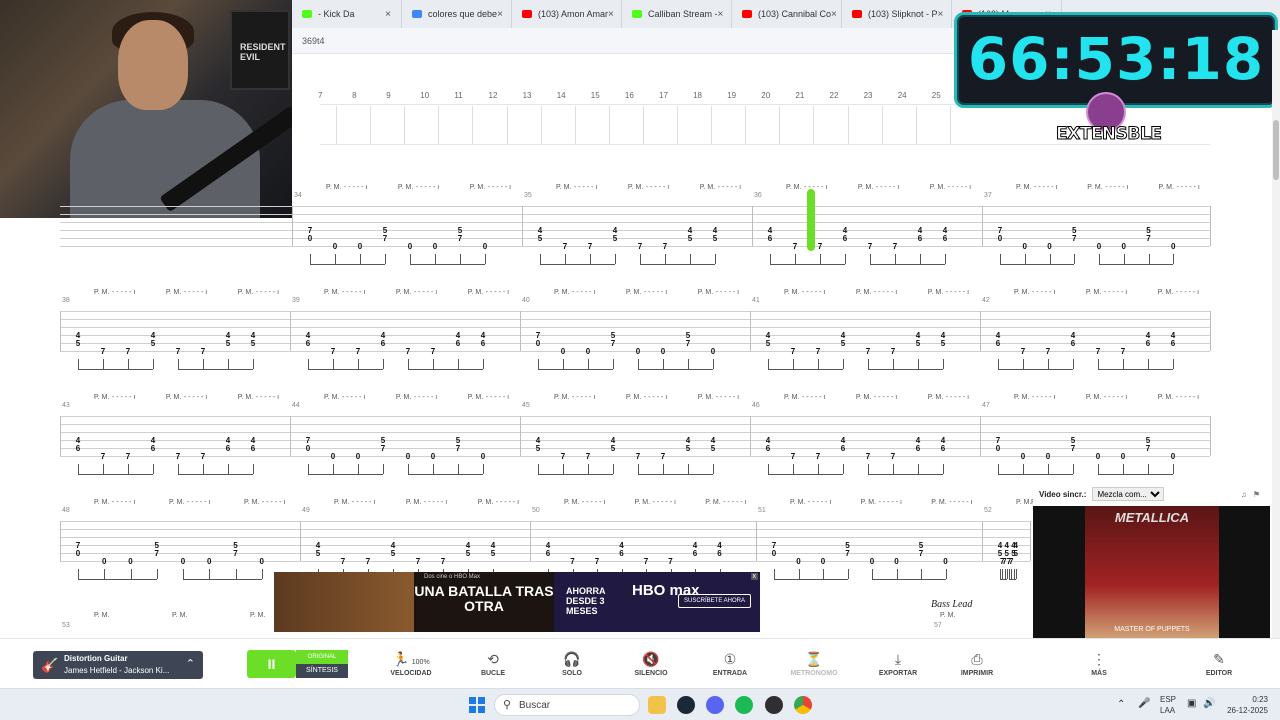 This screenshot has width=1280, height=720. I want to click on browser-tab: (103) Amon Amar ×, so click(567, 14).